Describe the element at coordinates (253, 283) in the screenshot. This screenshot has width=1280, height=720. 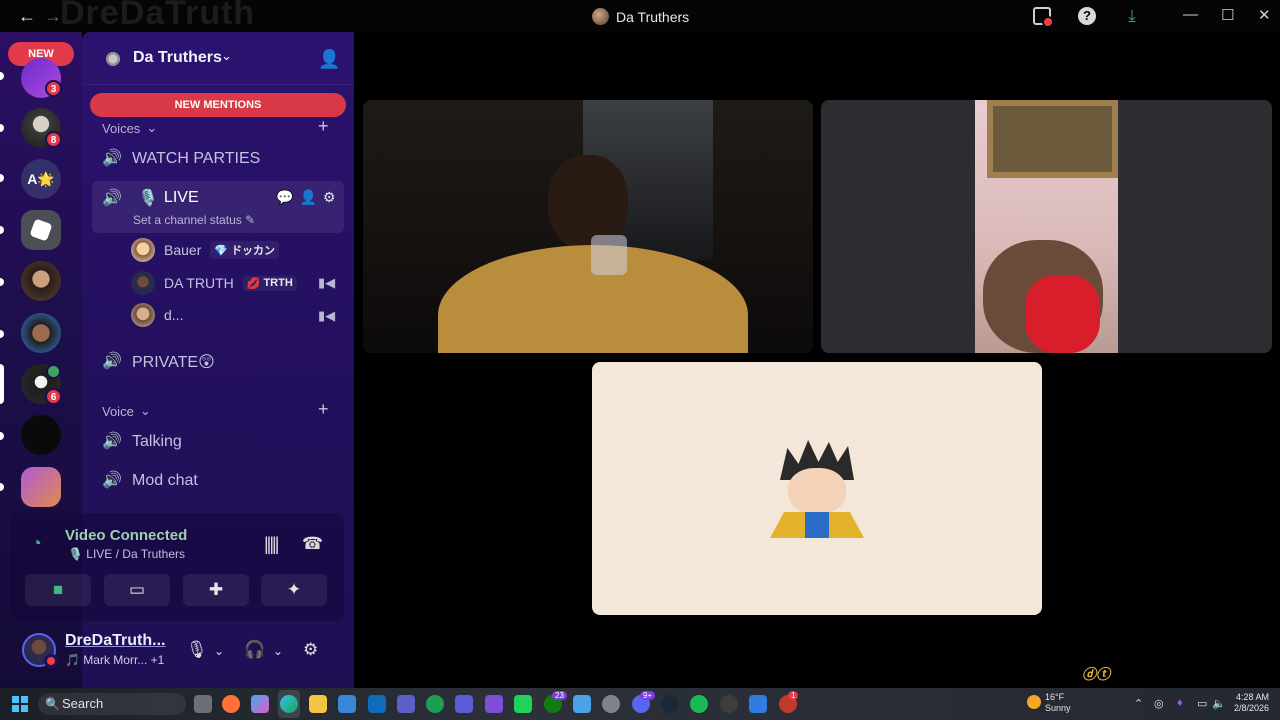
I see `lips-icon: 💋` at that location.